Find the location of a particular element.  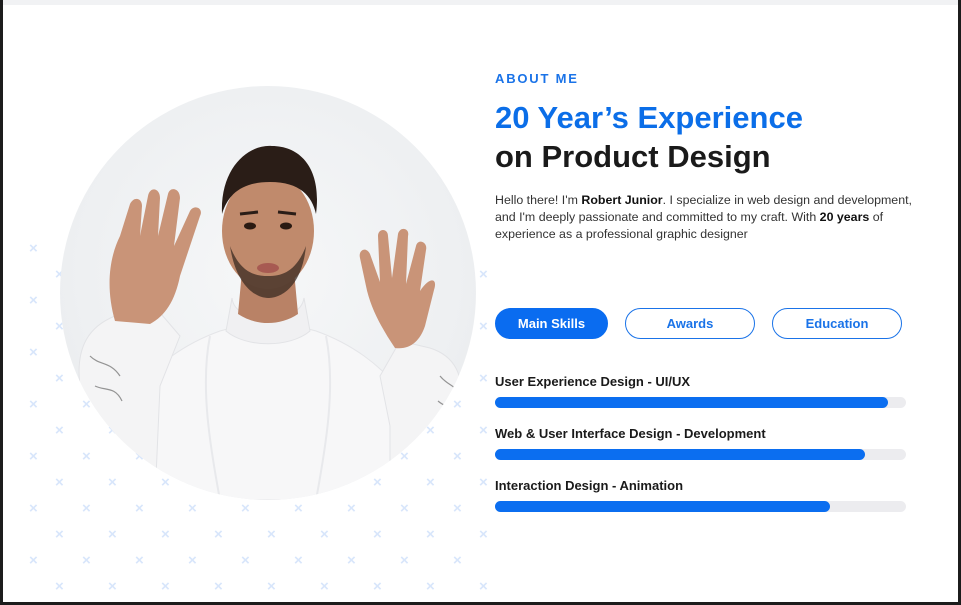

tab-main-skills: Main Skills is located at coordinates (551, 323).